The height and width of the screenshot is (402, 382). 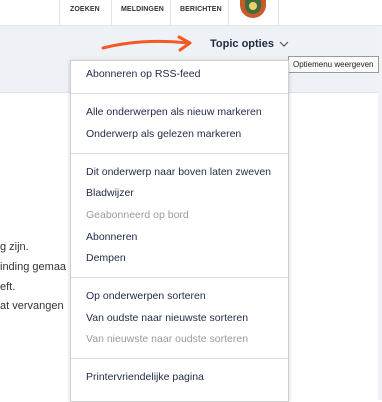 I want to click on post-text-line: eft., so click(x=8, y=287).